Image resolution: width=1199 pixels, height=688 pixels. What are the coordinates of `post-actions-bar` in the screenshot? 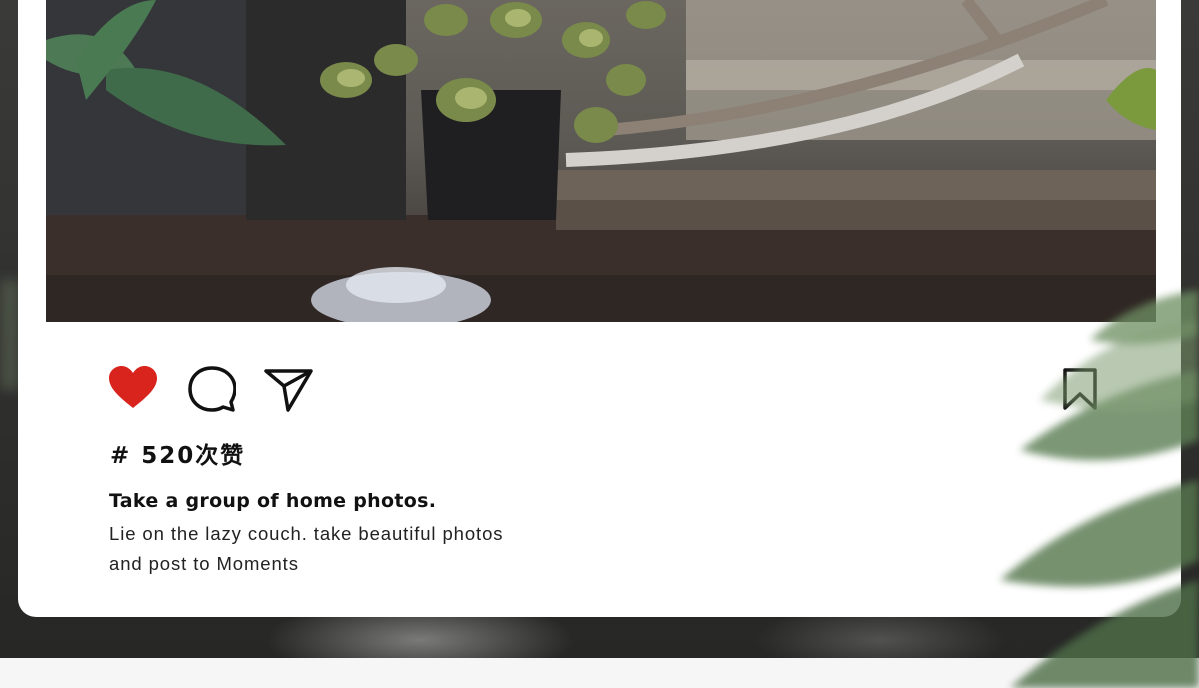 It's located at (604, 389).